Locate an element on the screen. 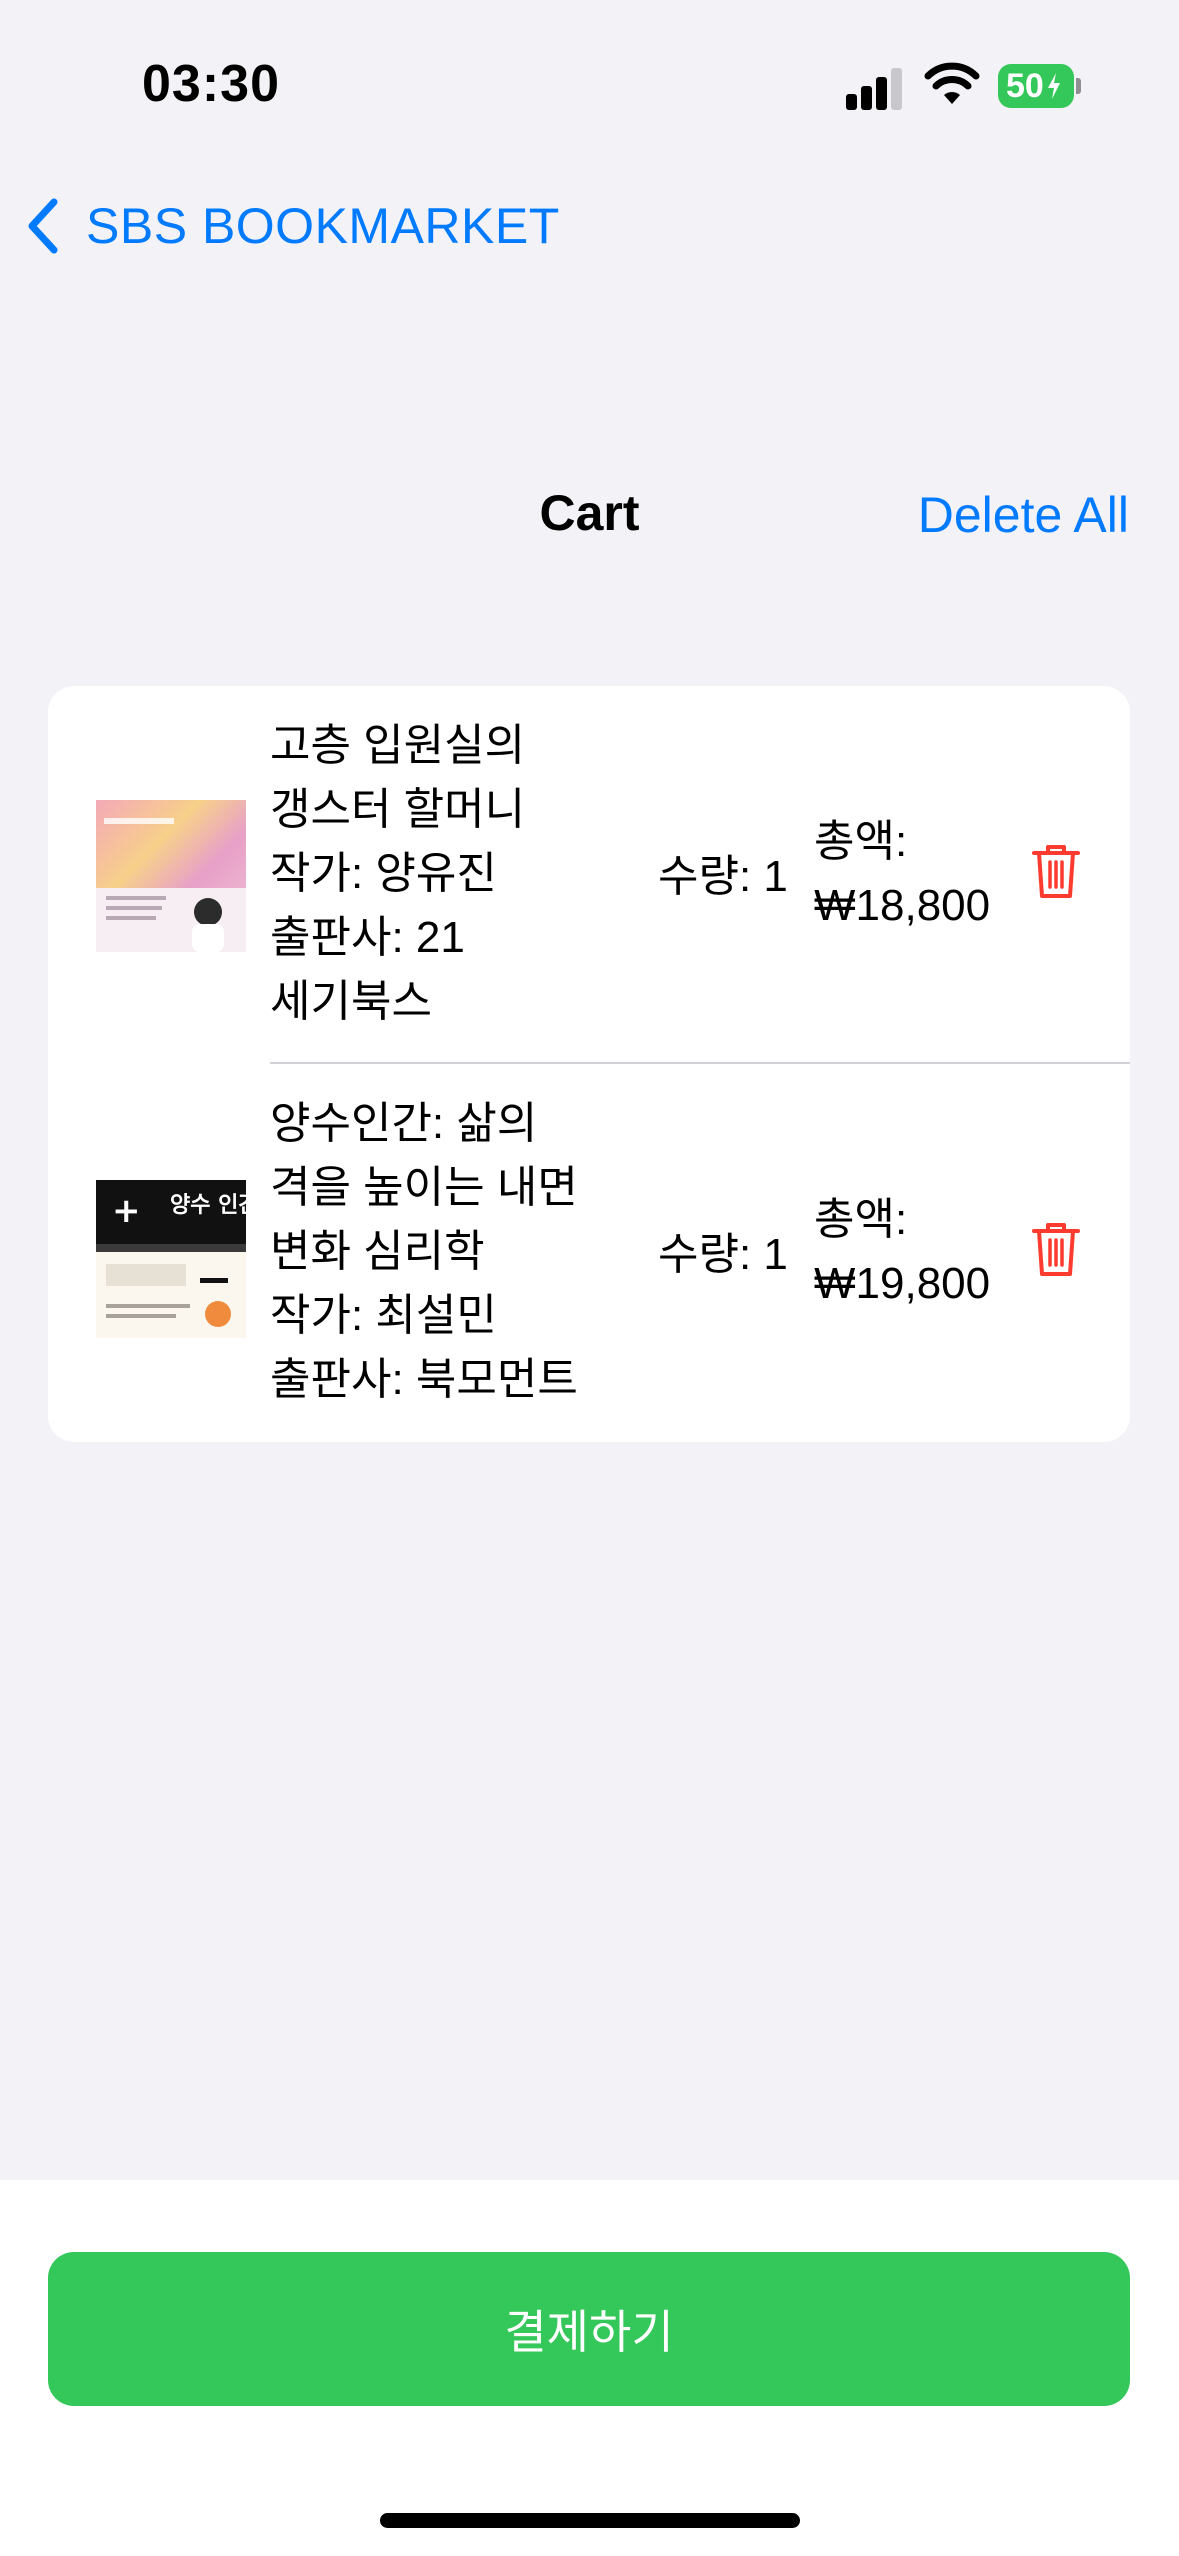 Image resolution: width=1179 pixels, height=2556 pixels. item-title: 갱스터 할머니 is located at coordinates (398, 809).